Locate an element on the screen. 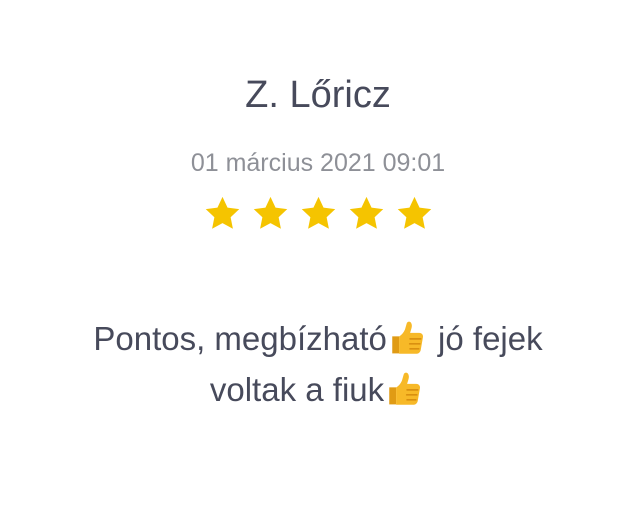 The image size is (636, 523). reviewer-name: Z. Lőricz is located at coordinates (318, 95).